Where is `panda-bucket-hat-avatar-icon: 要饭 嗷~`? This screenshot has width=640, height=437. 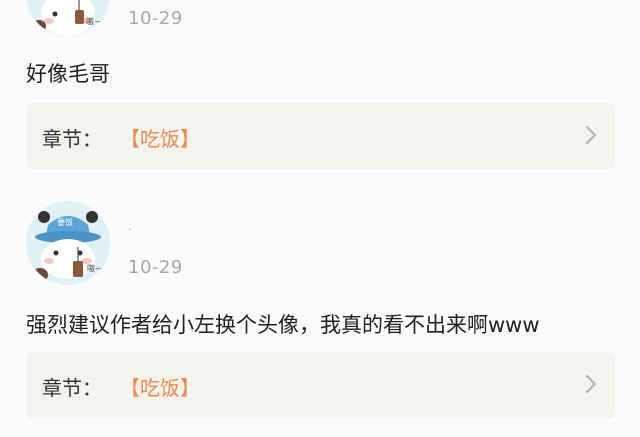 panda-bucket-hat-avatar-icon: 要饭 嗷~ is located at coordinates (68, 243).